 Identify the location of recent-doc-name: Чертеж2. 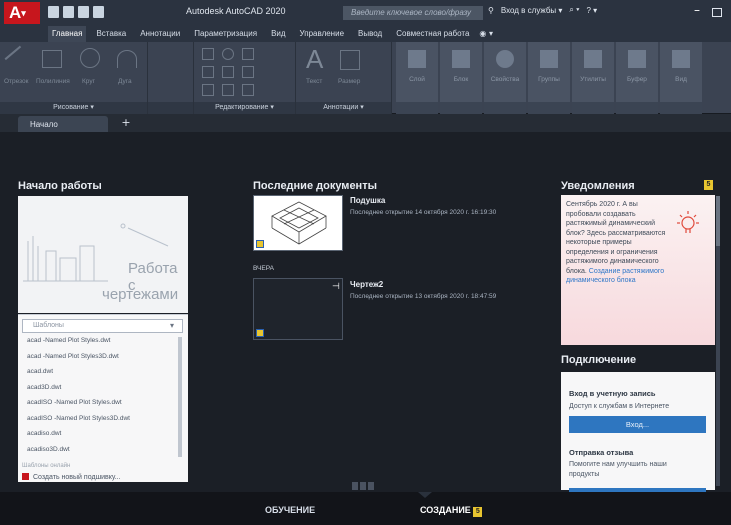
(366, 284).